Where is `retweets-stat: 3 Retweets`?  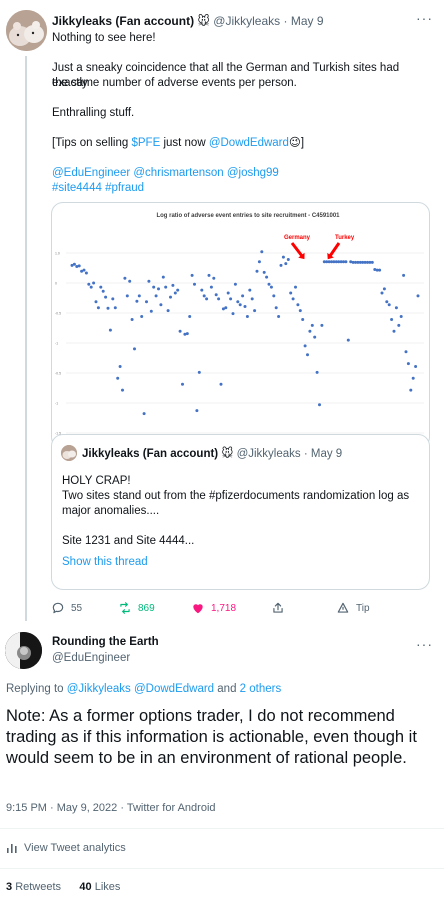 retweets-stat: 3 Retweets is located at coordinates (33, 887).